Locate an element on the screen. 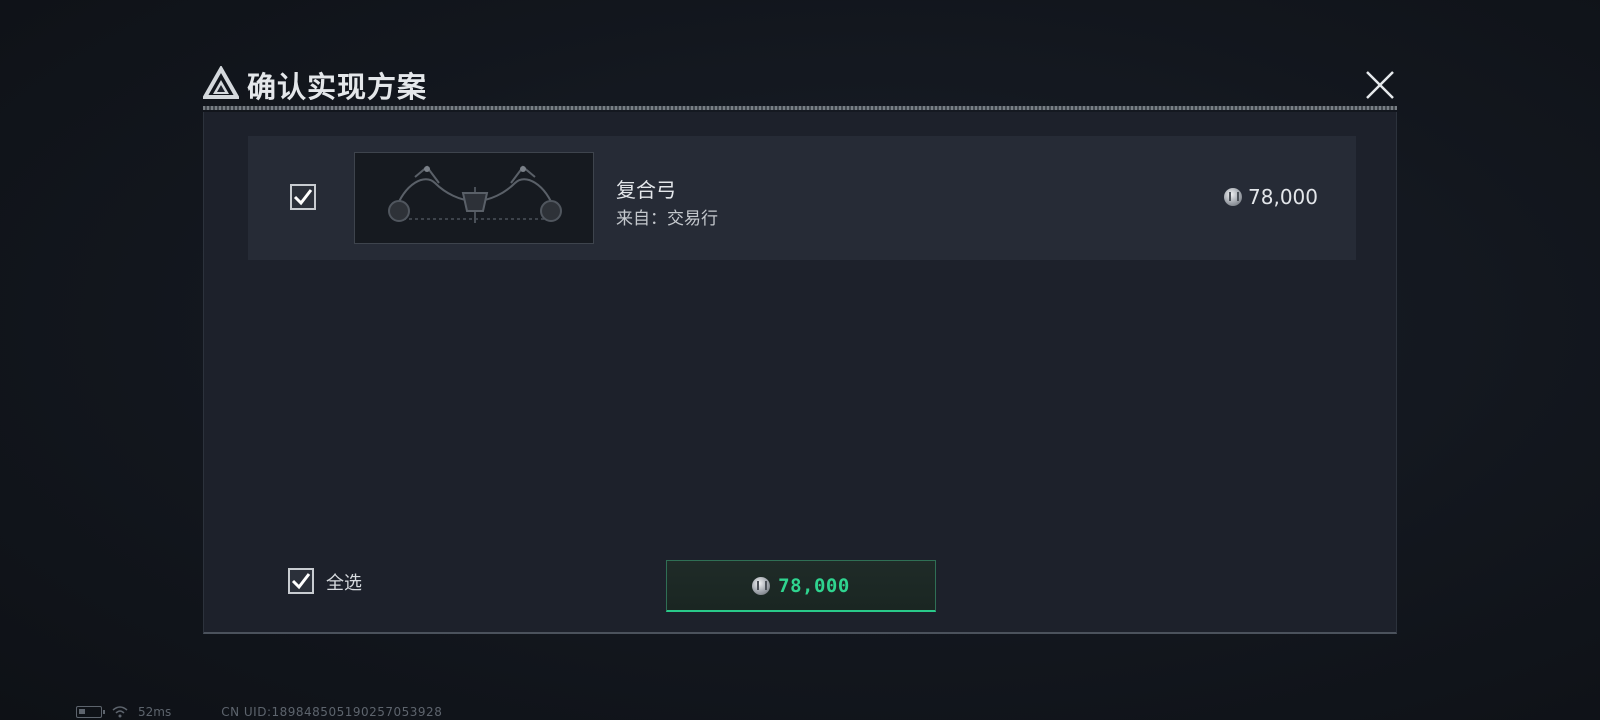 The height and width of the screenshot is (720, 1600). dialog-header: 确认实现方案 is located at coordinates (800, 85).